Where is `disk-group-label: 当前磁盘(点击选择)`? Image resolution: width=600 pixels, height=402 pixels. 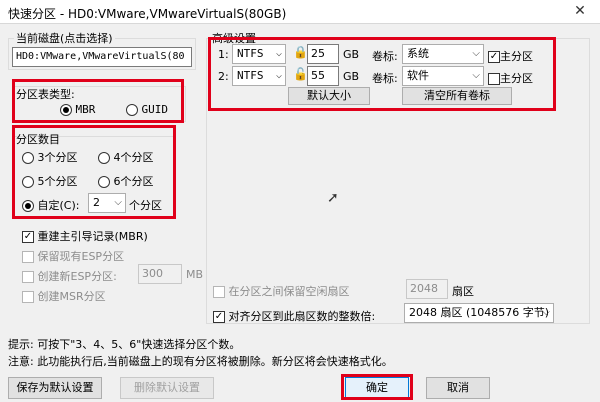
disk-group-label: 当前磁盘(点击选择) is located at coordinates (64, 38).